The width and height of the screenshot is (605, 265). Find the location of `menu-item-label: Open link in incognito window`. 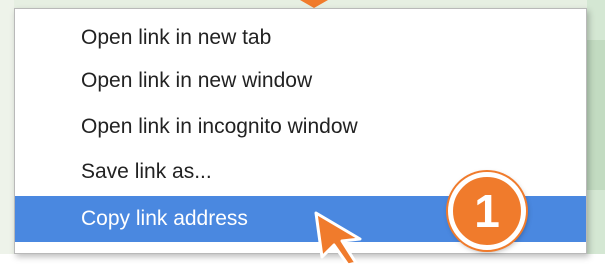

menu-item-label: Open link in incognito window is located at coordinates (219, 126).